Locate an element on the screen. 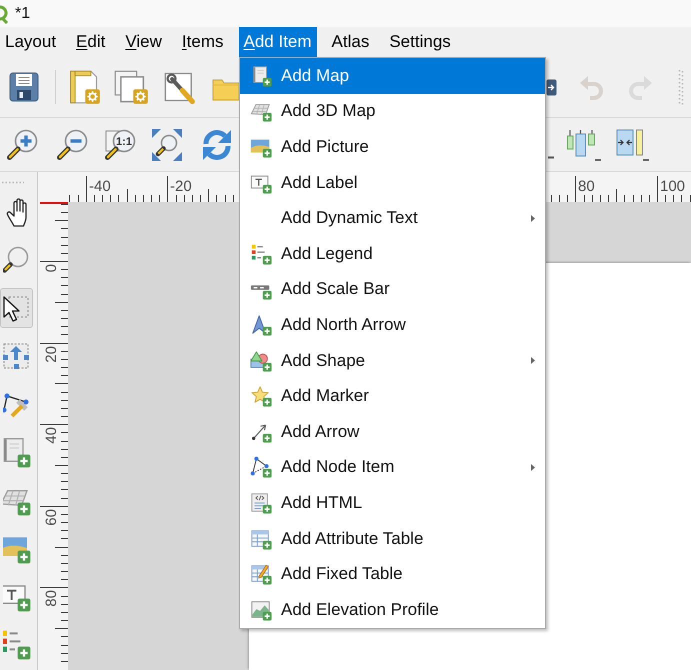  menu-item: Add Node Item is located at coordinates (392, 468).